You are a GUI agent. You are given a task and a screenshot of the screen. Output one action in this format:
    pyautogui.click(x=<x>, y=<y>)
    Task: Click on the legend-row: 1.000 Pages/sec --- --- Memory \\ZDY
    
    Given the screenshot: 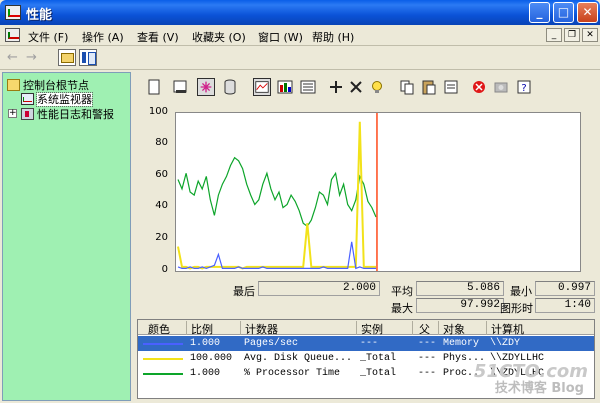 What is the action you would take?
    pyautogui.click(x=366, y=343)
    